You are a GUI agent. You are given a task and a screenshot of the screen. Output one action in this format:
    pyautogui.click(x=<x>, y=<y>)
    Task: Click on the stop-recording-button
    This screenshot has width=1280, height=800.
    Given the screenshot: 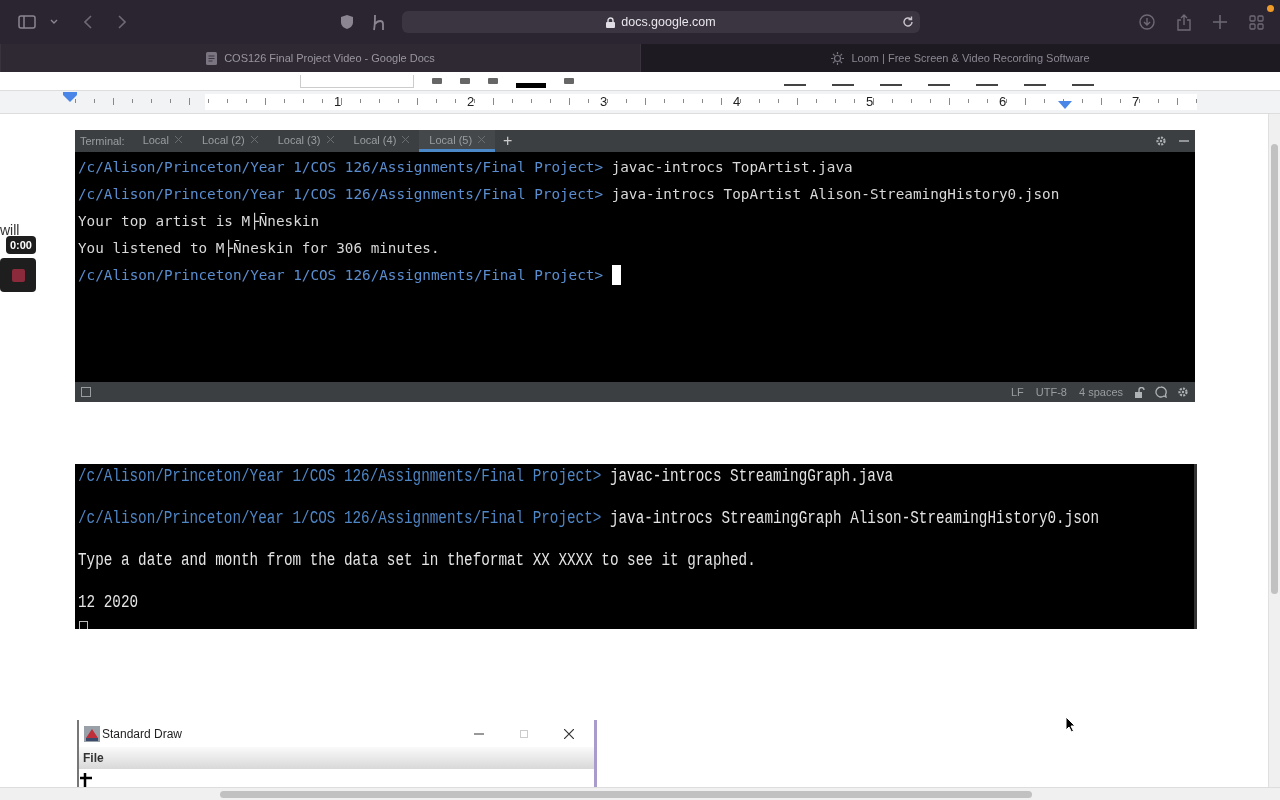 What is the action you would take?
    pyautogui.click(x=18, y=275)
    